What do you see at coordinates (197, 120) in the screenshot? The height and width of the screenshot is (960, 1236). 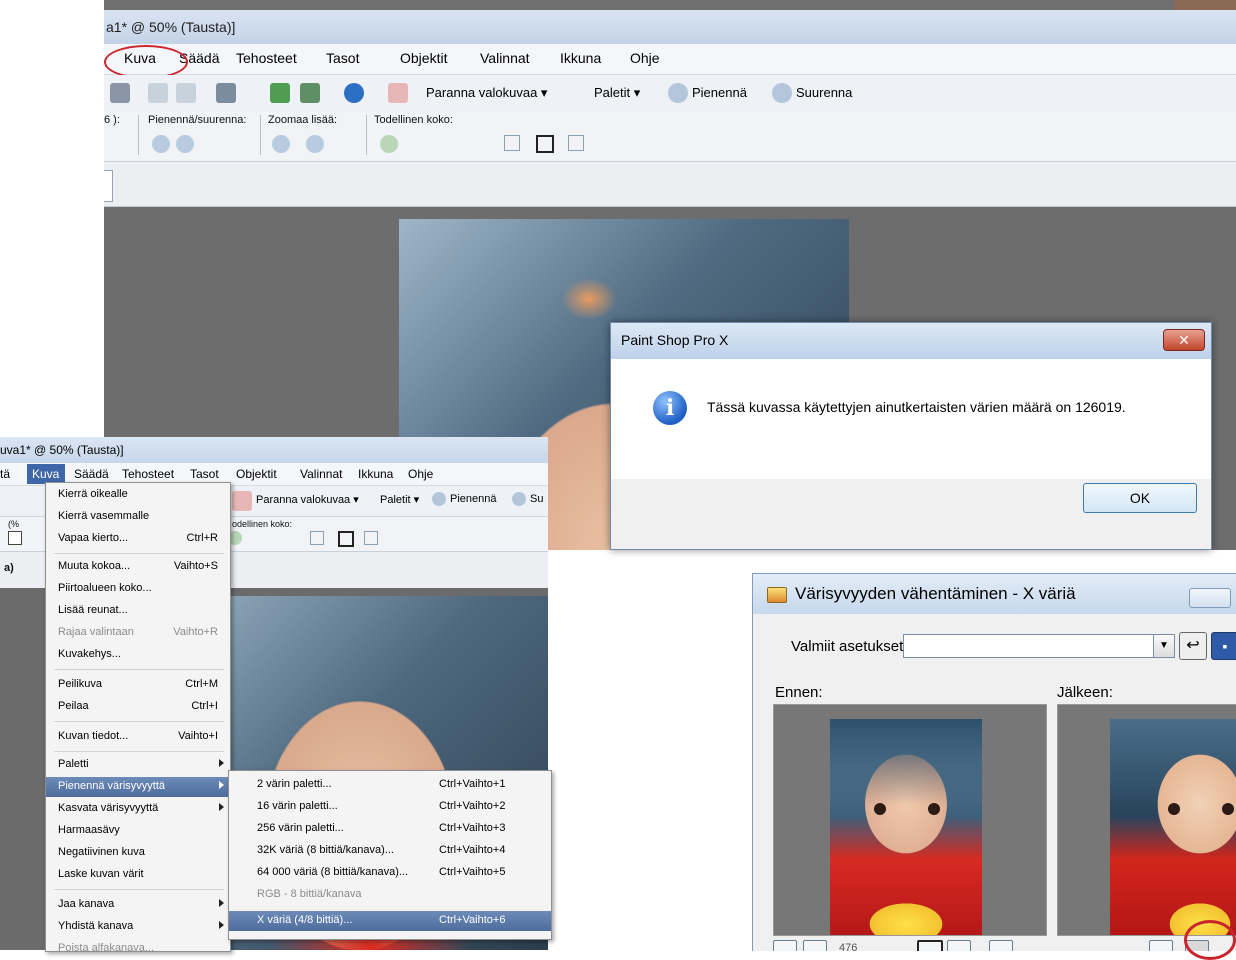 I see `zoom-option-label: Pienennä/suurenna:` at bounding box center [197, 120].